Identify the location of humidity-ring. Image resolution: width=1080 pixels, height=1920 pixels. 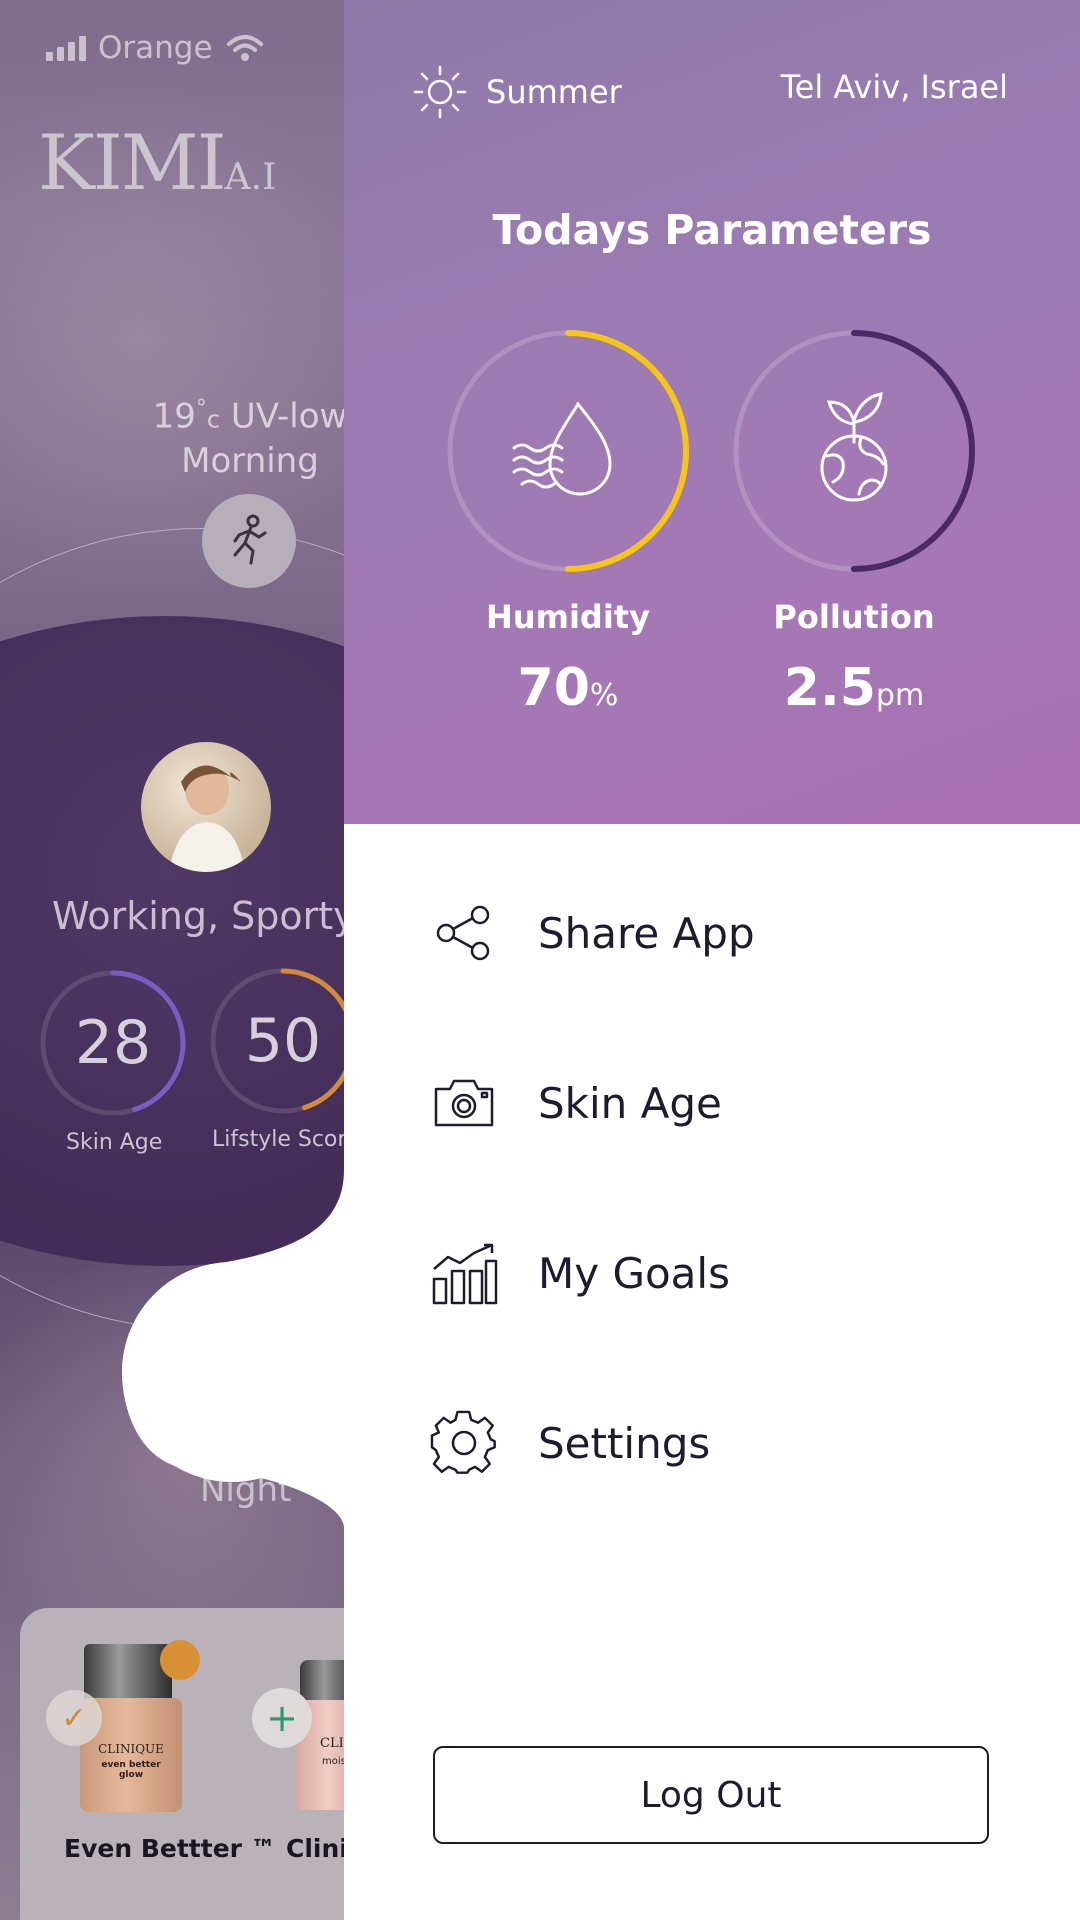
(568, 451).